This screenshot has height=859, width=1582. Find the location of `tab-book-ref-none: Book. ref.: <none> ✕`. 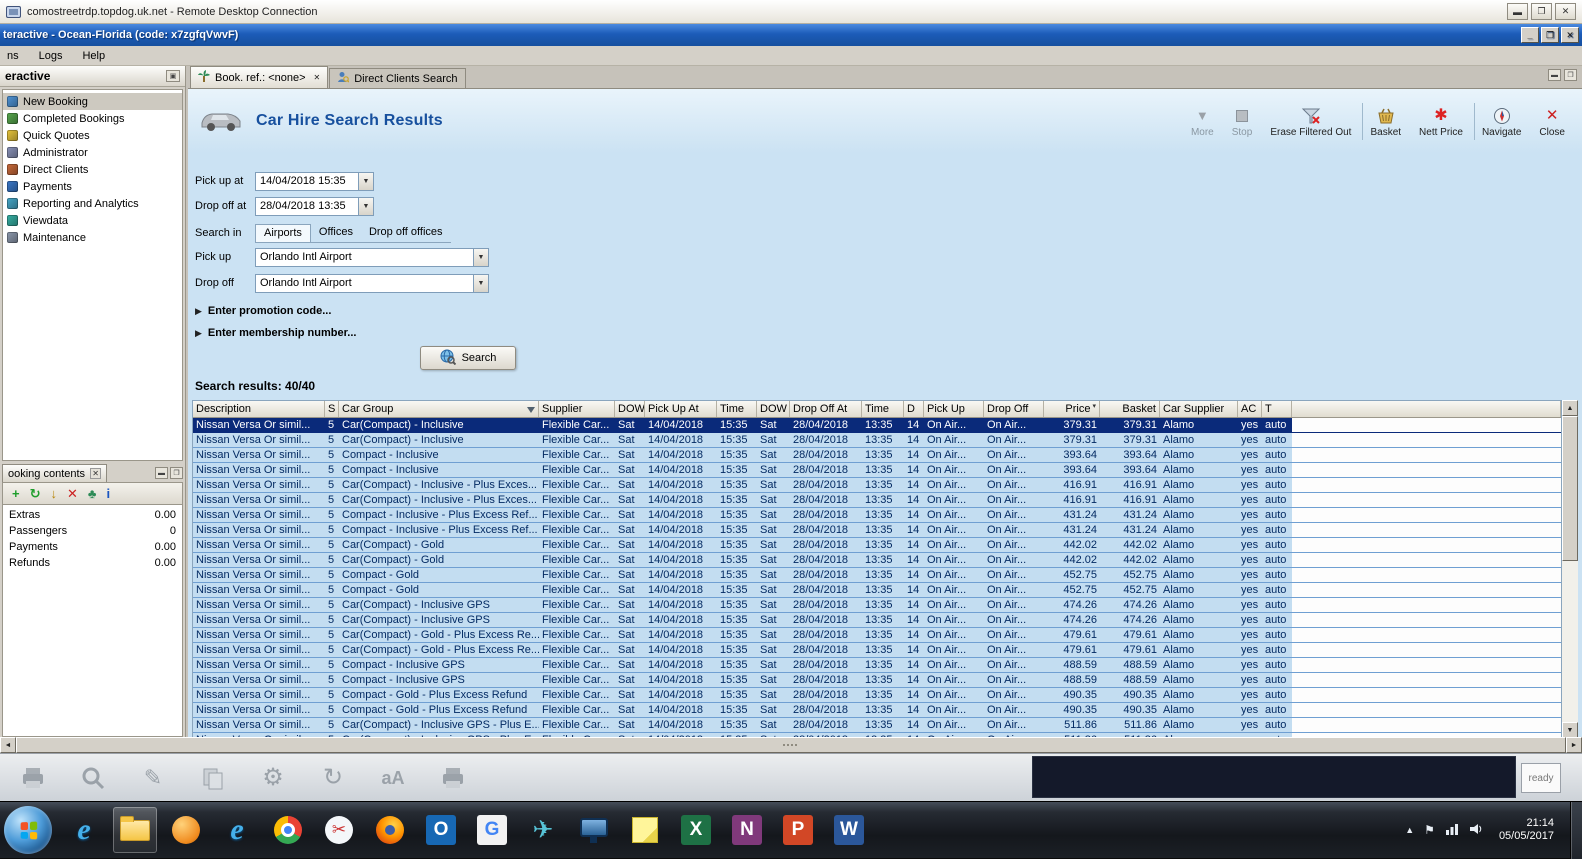

tab-book-ref-none: Book. ref.: <none> ✕ is located at coordinates (259, 77).